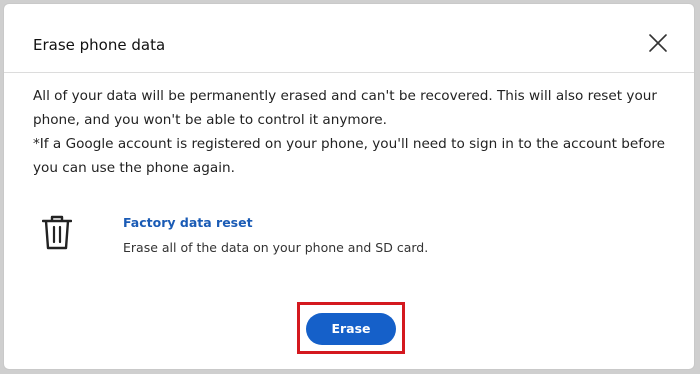  I want to click on close-button, so click(658, 43).